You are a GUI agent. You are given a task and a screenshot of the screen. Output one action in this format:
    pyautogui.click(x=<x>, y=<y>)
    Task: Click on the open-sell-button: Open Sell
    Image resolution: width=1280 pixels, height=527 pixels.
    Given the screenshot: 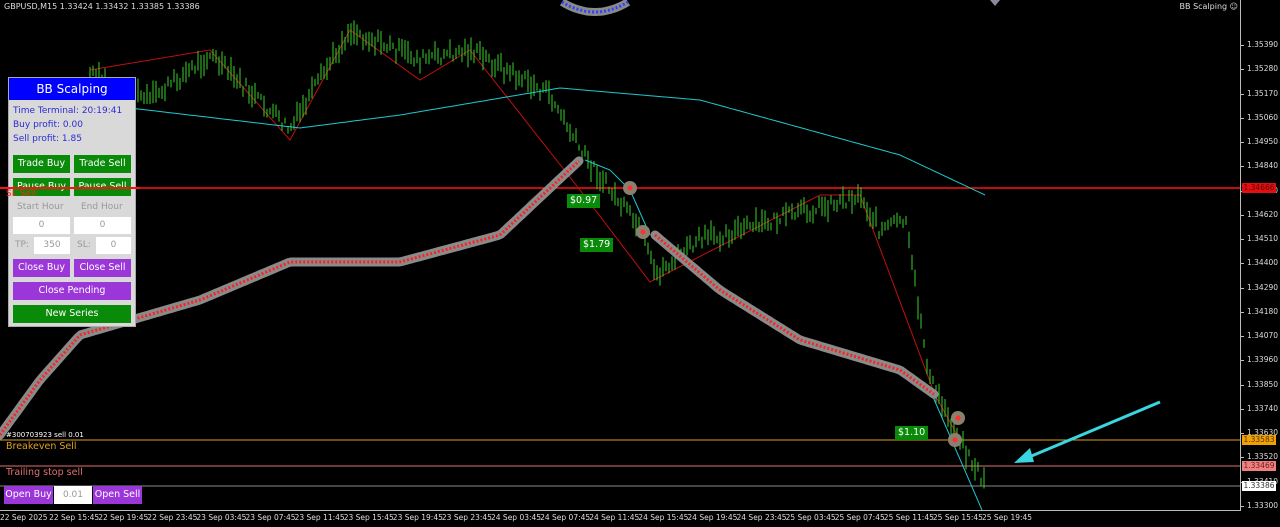 What is the action you would take?
    pyautogui.click(x=117, y=495)
    